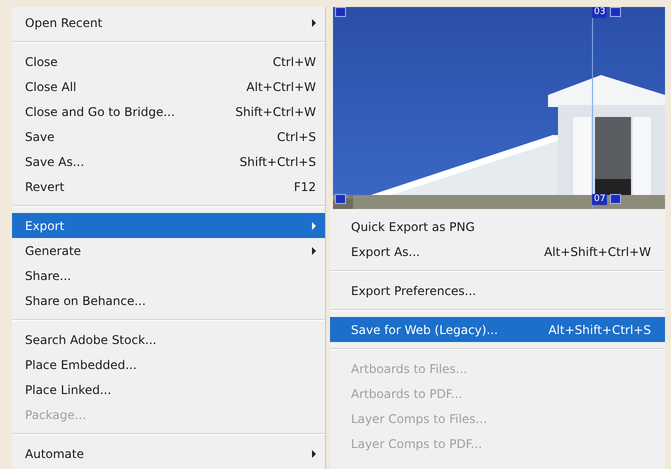  I want to click on menu-item: Save Ctrl+S, so click(168, 136).